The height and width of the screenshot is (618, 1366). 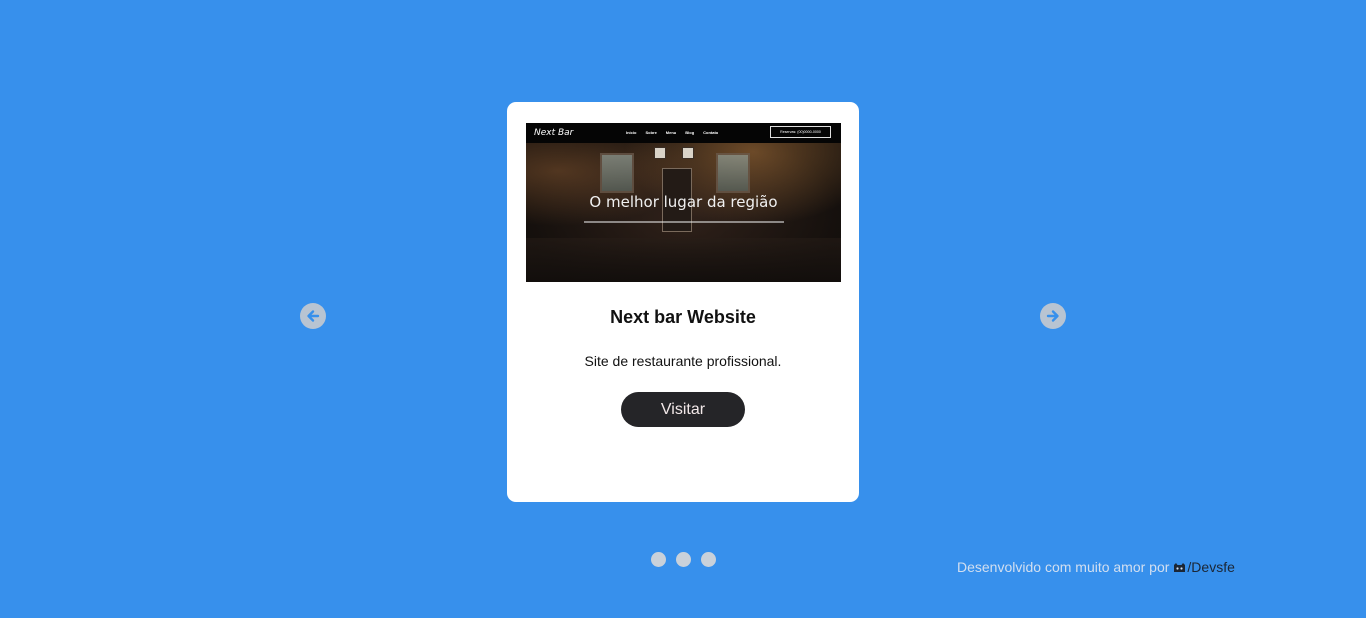 I want to click on footer-credit: Desenvolvido com muito amor por /Devsfe, so click(x=1096, y=567).